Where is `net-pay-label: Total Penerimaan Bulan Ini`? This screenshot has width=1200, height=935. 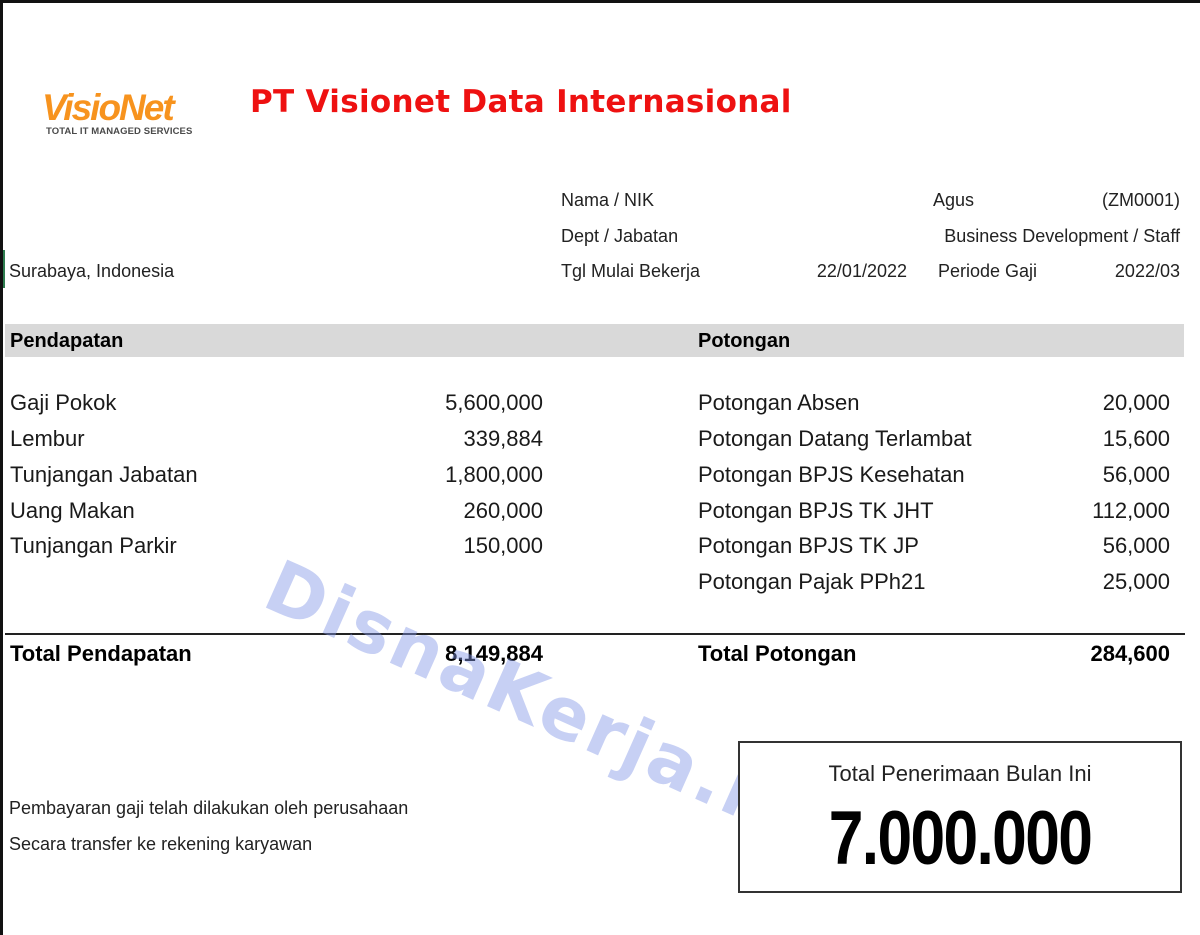 net-pay-label: Total Penerimaan Bulan Ini is located at coordinates (960, 773).